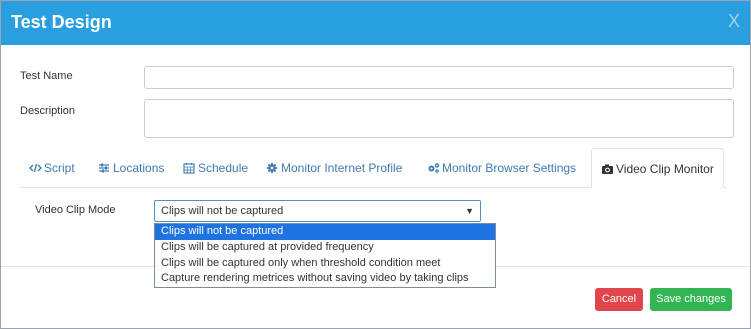 The height and width of the screenshot is (329, 751). Describe the element at coordinates (139, 168) in the screenshot. I see `tab-locations-label: Locations` at that location.